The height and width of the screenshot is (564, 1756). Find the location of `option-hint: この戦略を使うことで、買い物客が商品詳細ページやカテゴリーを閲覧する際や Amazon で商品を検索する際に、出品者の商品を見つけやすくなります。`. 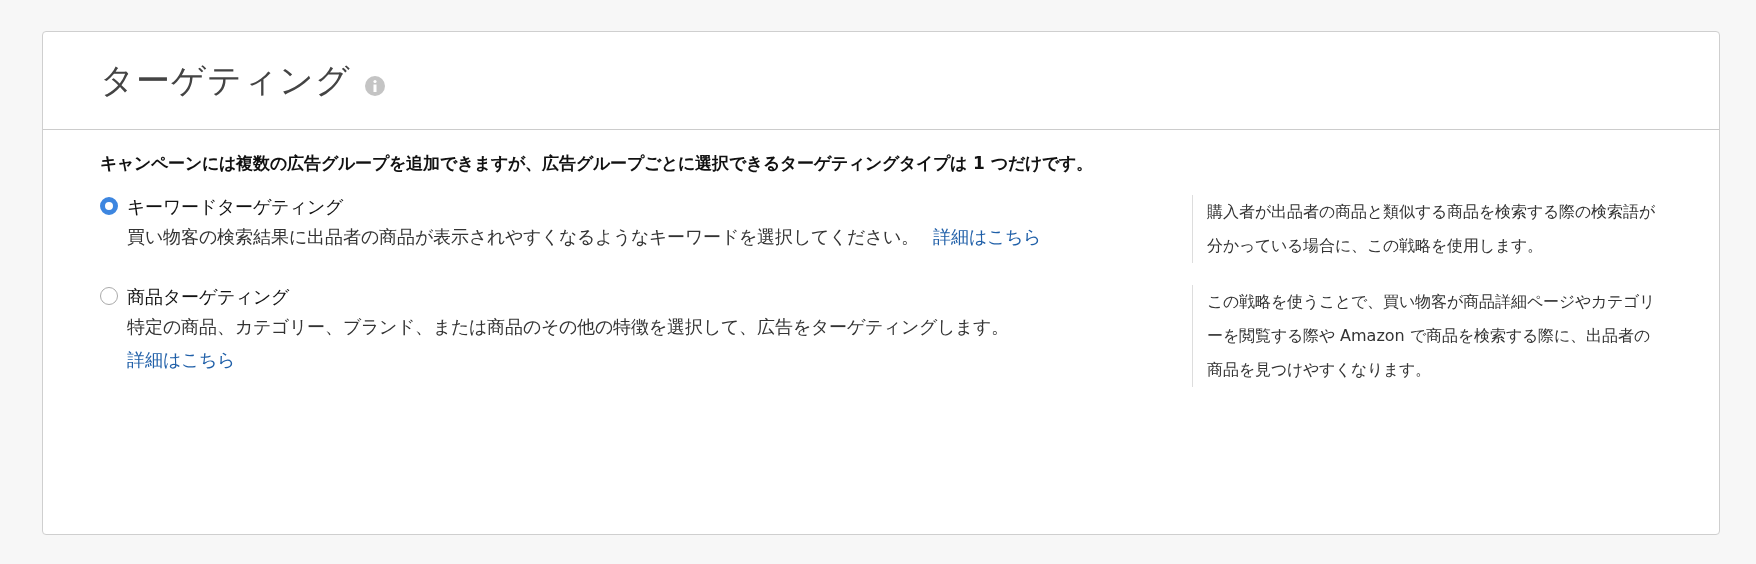

option-hint: この戦略を使うことで、買い物客が商品詳細ページやカテゴリーを閲覧する際や Amazon で商品を検索する際に、出品者の商品を見つけやすくなります。 is located at coordinates (1427, 336).